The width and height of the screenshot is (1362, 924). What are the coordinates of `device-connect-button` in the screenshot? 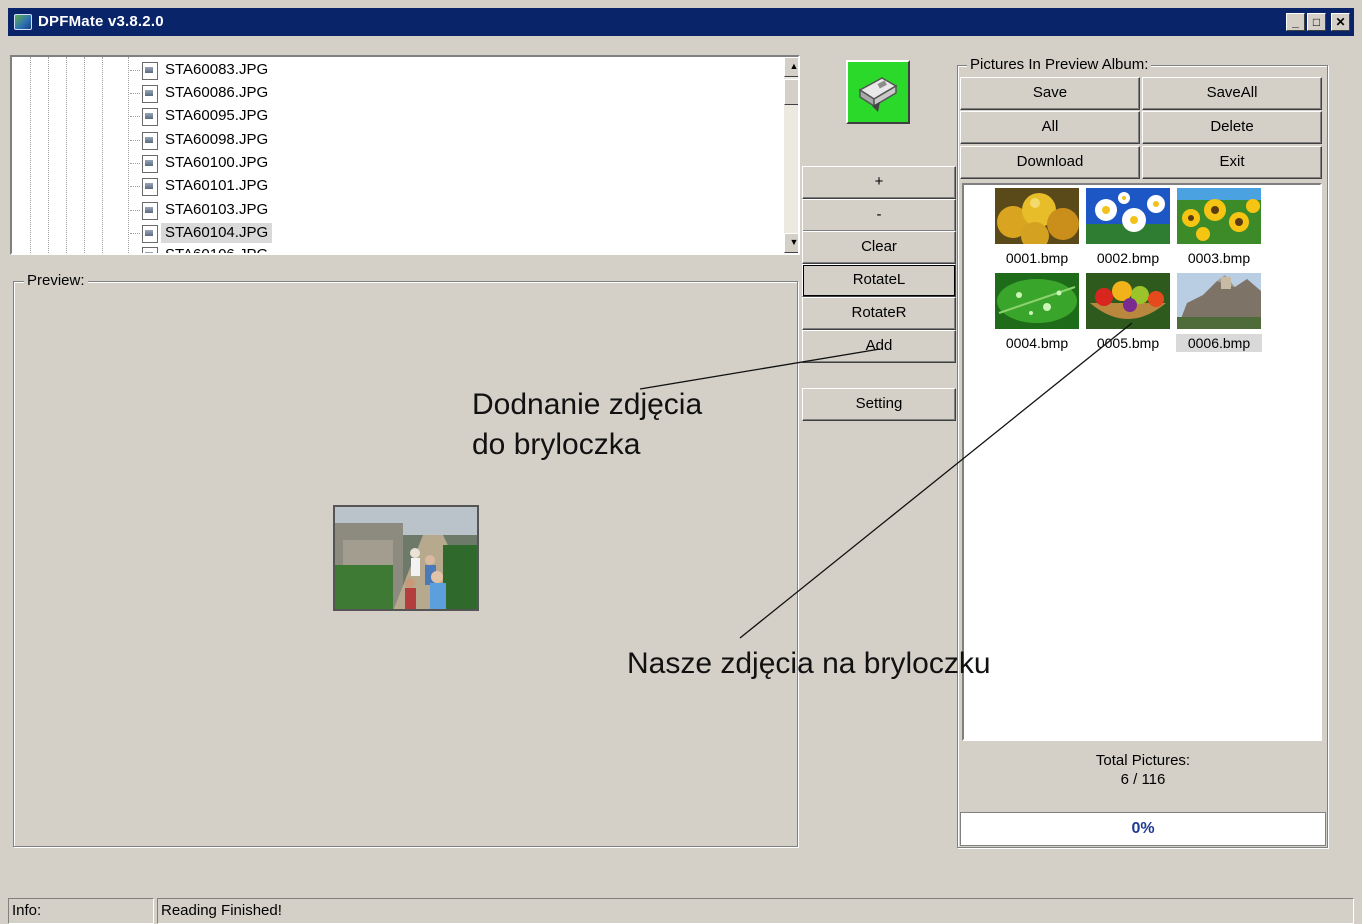 It's located at (878, 92).